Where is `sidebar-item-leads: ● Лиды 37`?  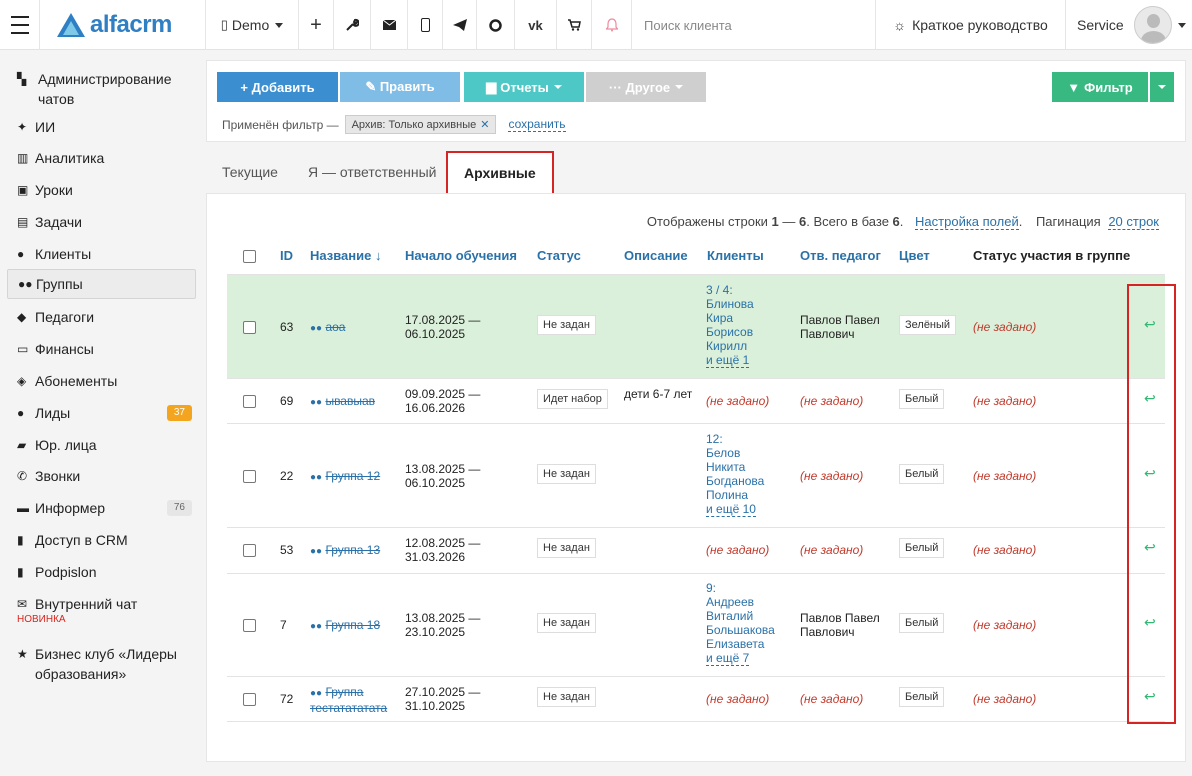 sidebar-item-leads: ● Лиды 37 is located at coordinates (101, 413).